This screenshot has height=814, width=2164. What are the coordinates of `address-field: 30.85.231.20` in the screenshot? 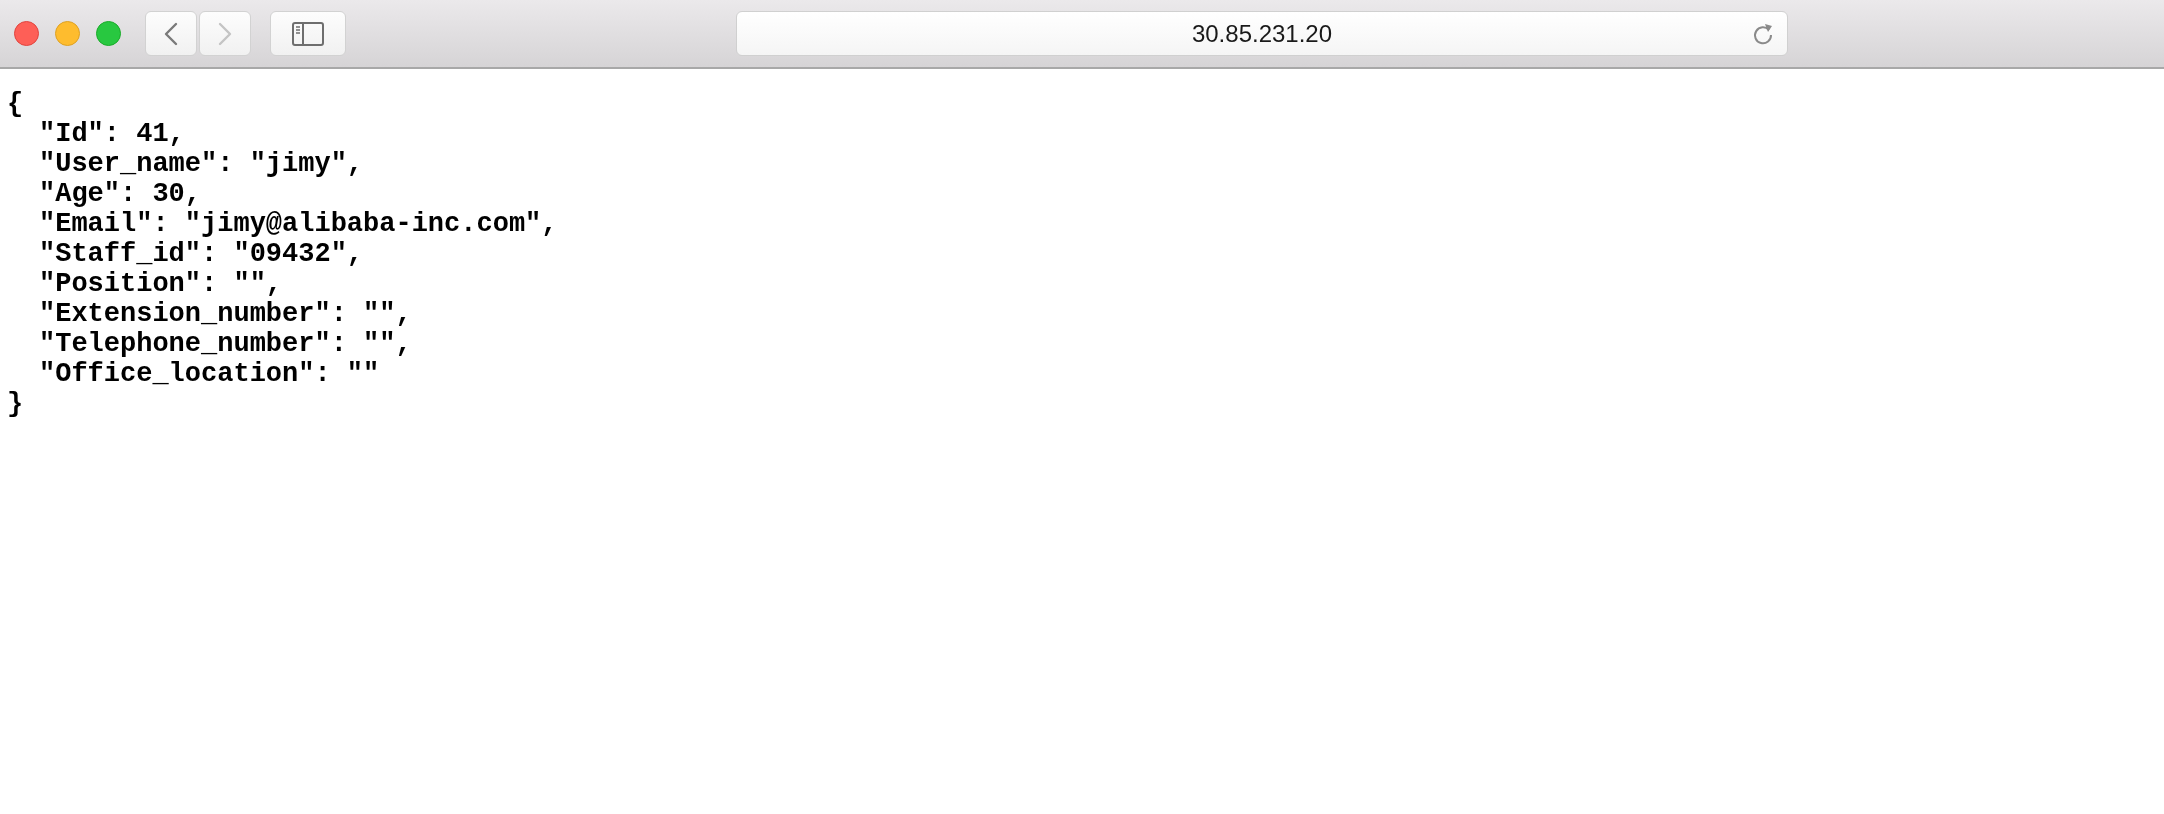 It's located at (1262, 33).